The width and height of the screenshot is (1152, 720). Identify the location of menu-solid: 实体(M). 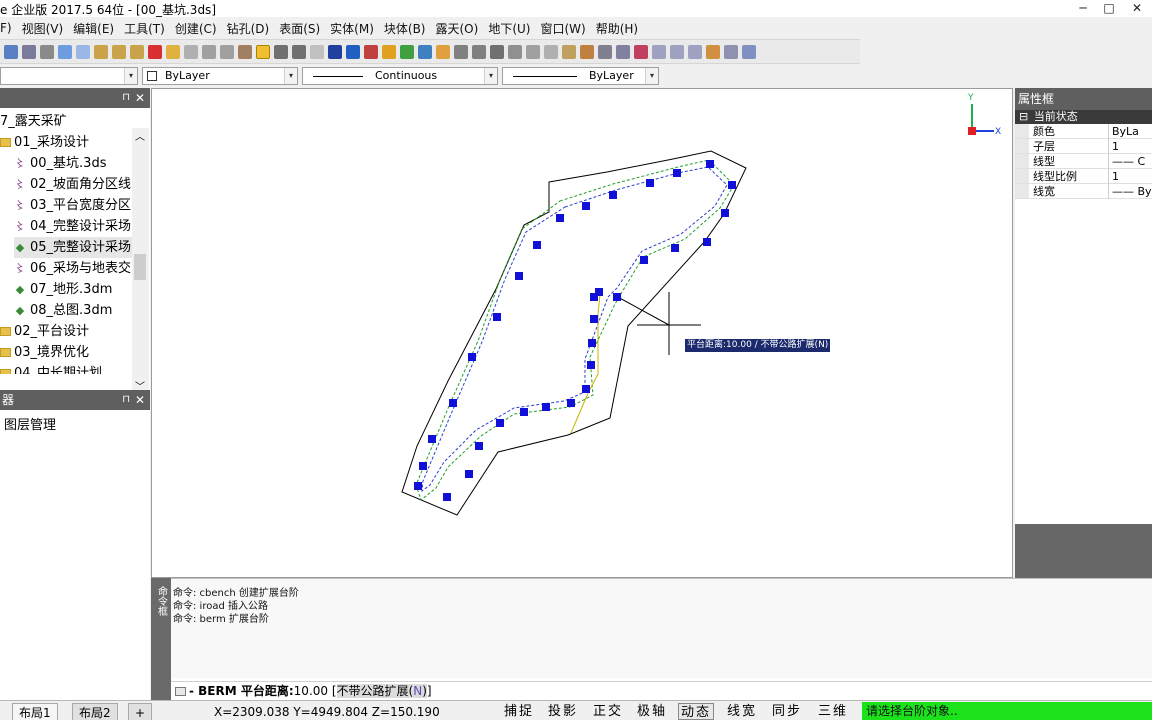
(352, 28).